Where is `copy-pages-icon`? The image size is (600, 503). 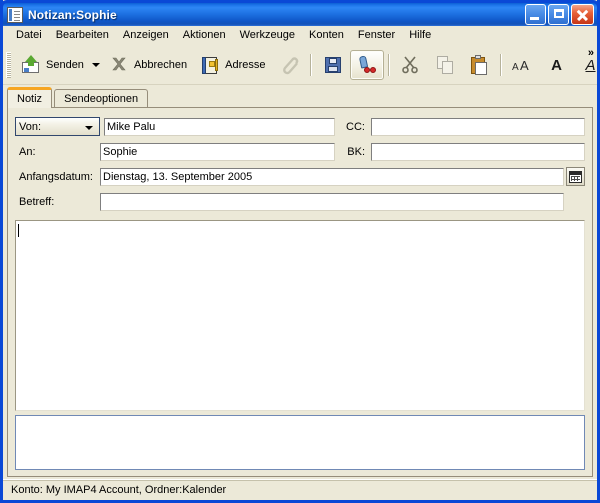
copy-pages-icon is located at coordinates (445, 65).